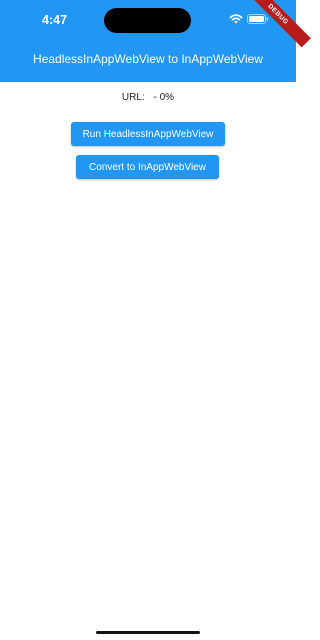 Image resolution: width=320 pixels, height=640 pixels. What do you see at coordinates (148, 97) in the screenshot?
I see `url-status: URL: - 0%` at bounding box center [148, 97].